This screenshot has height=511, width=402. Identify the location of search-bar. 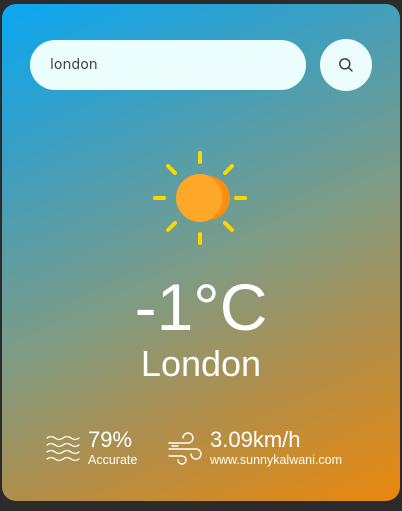
(168, 65).